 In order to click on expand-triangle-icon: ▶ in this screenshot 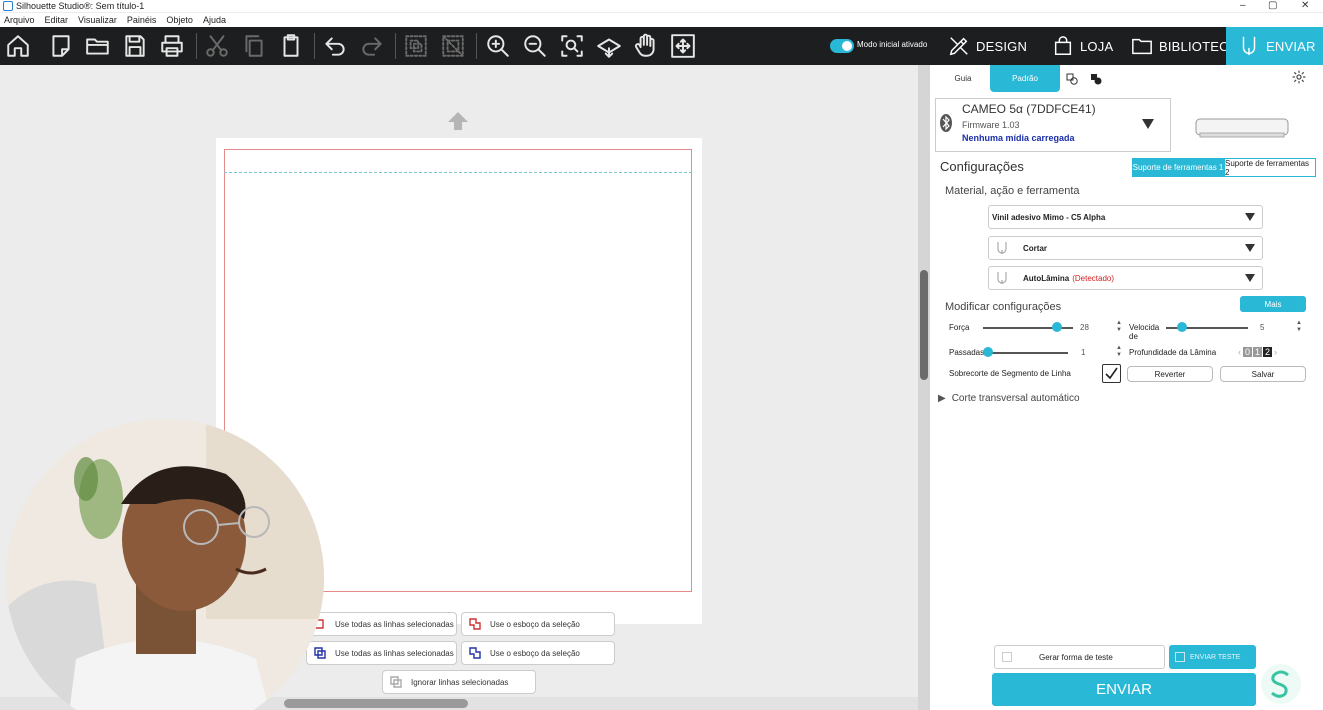, I will do `click(942, 398)`.